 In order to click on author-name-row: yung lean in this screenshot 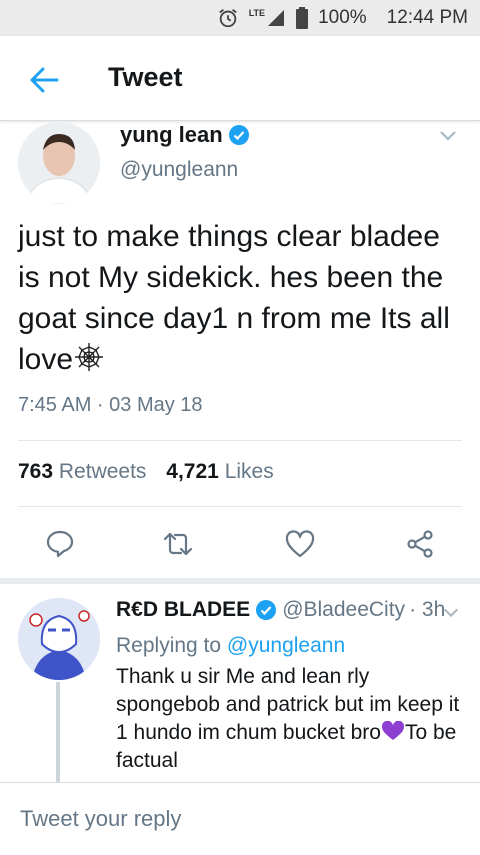, I will do `click(184, 135)`.